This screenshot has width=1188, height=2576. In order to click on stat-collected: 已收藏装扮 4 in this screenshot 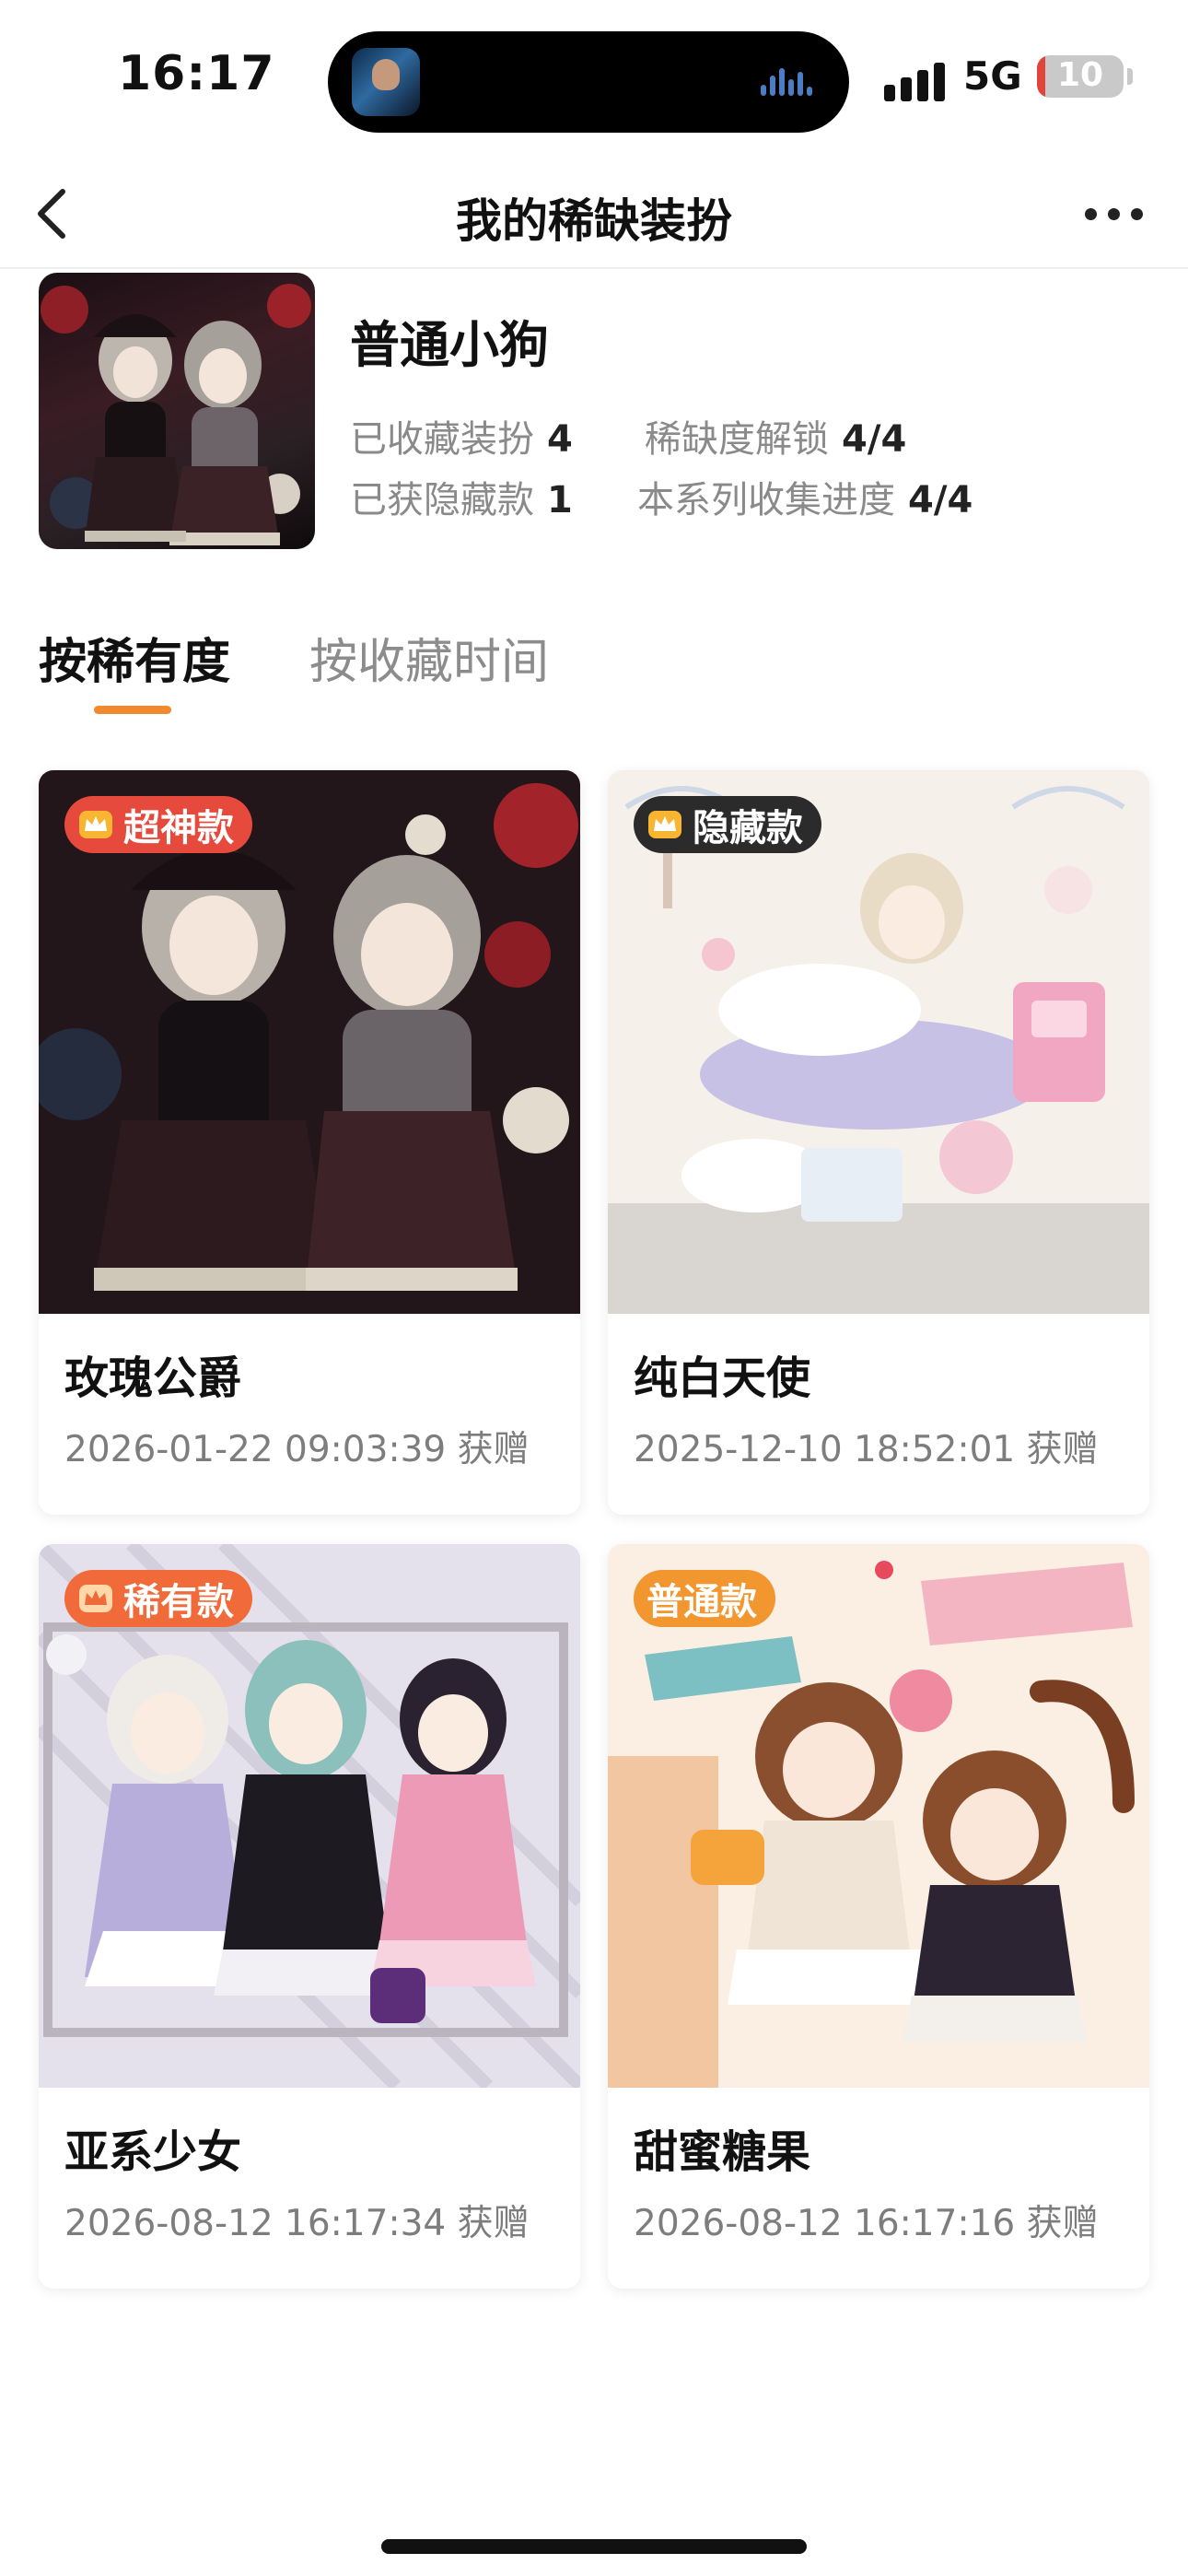, I will do `click(461, 436)`.